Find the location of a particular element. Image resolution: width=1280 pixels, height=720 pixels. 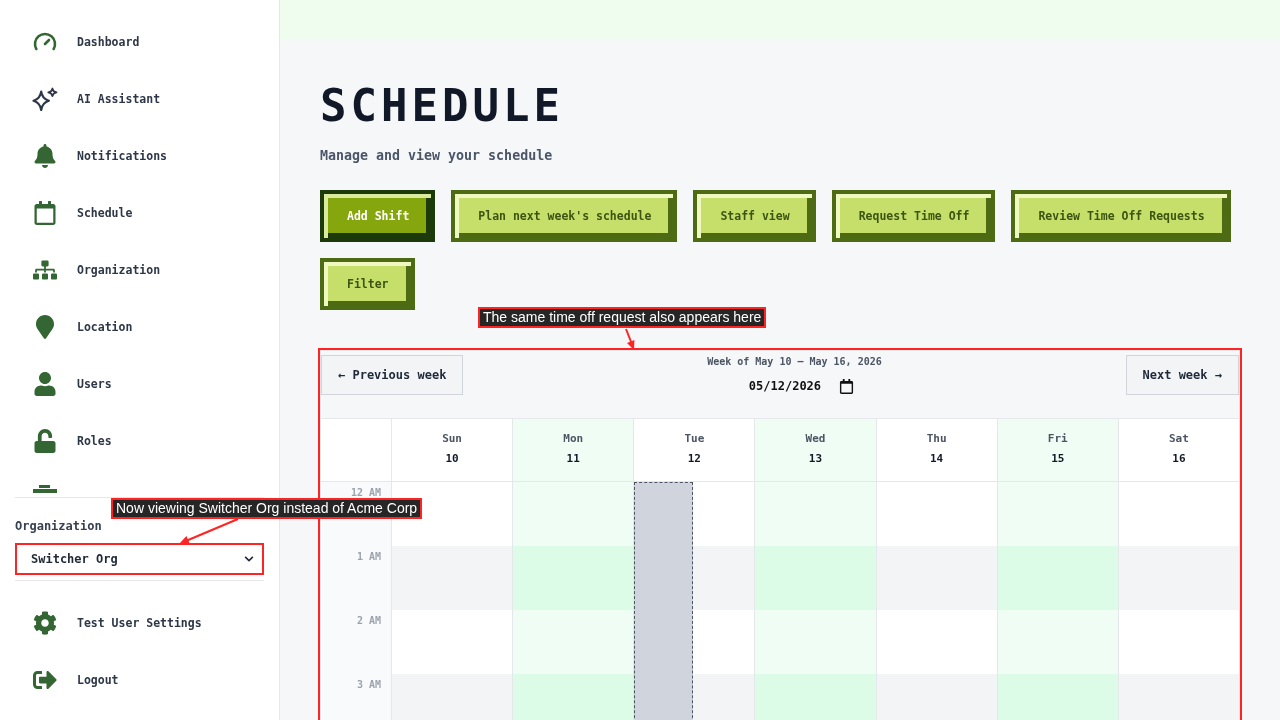

organization-select: Switcher Org is located at coordinates (139, 559).